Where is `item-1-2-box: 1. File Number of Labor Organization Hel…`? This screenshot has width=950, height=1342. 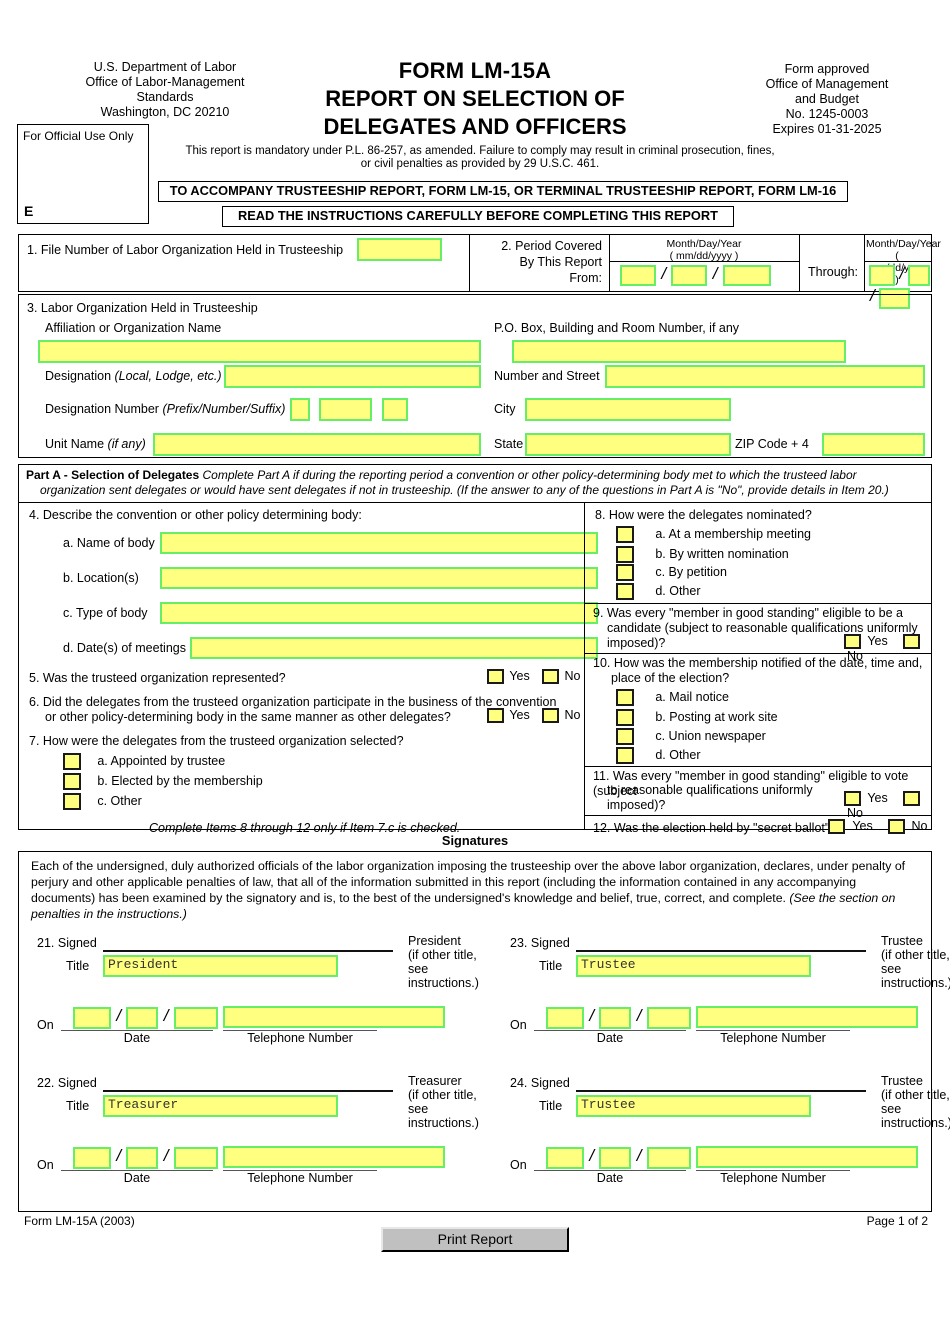
item-1-2-box: 1. File Number of Labor Organization Hel… is located at coordinates (479, 271).